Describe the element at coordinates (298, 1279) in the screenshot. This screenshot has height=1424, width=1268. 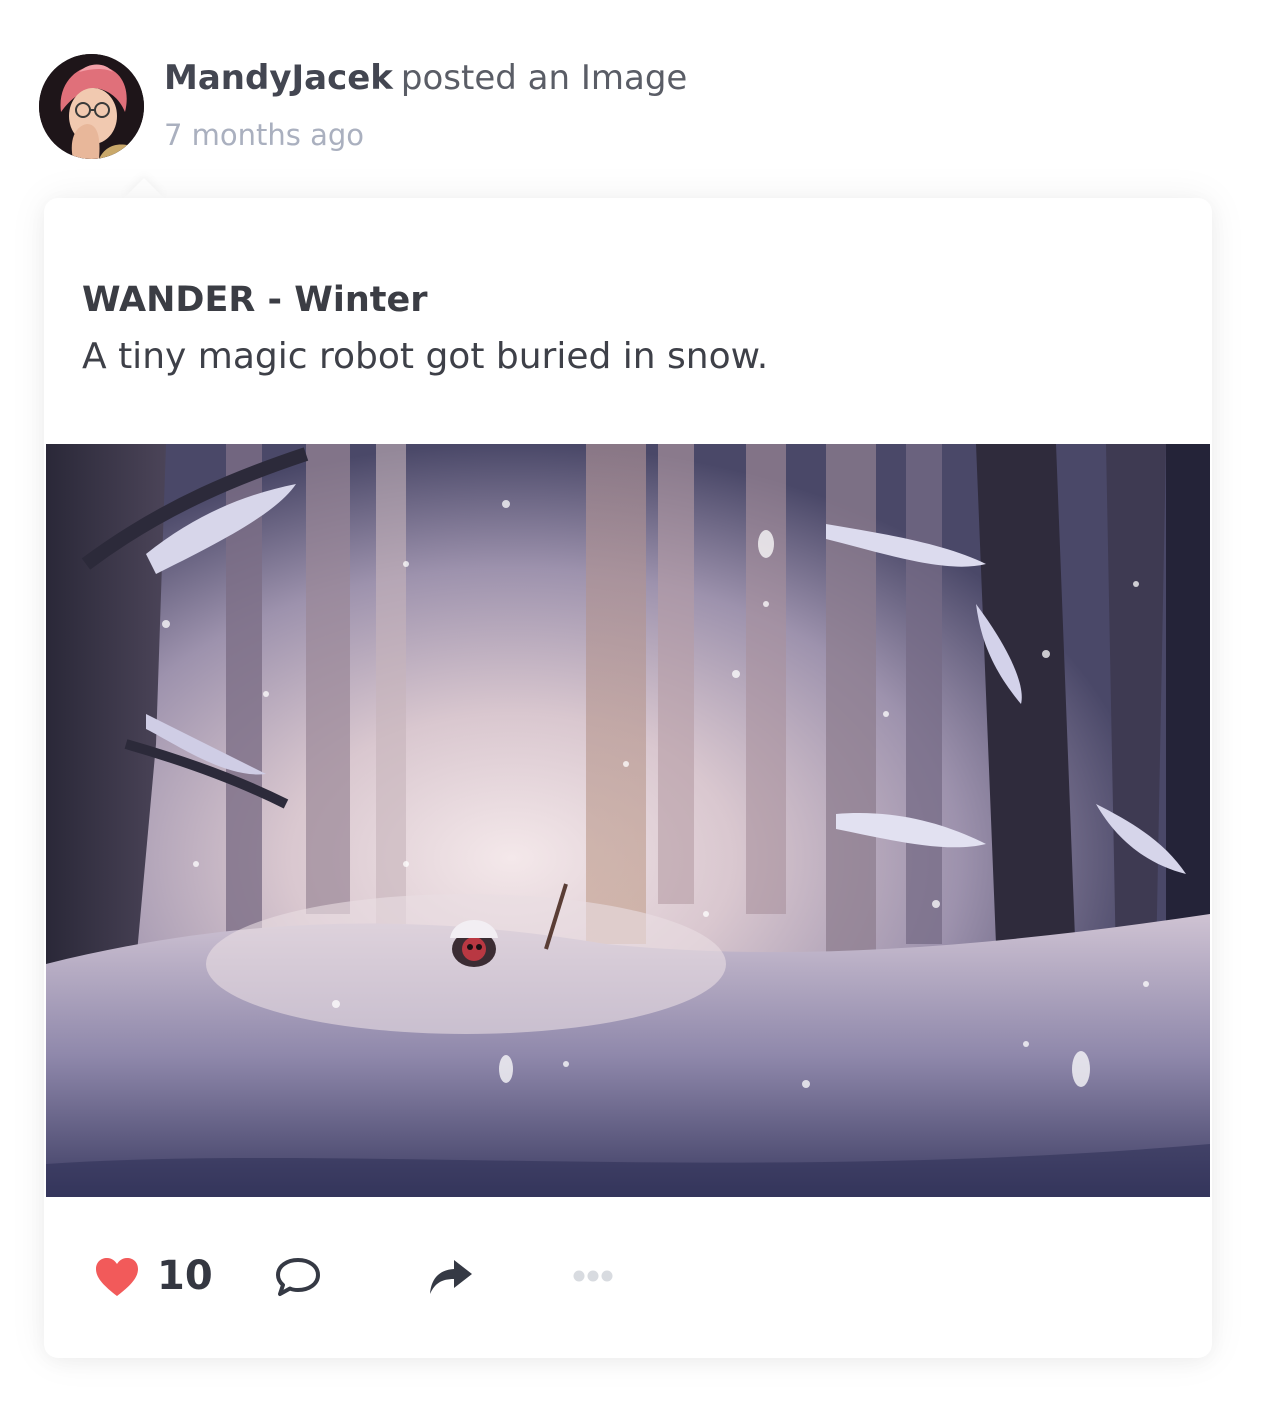
I see `comment-icon` at that location.